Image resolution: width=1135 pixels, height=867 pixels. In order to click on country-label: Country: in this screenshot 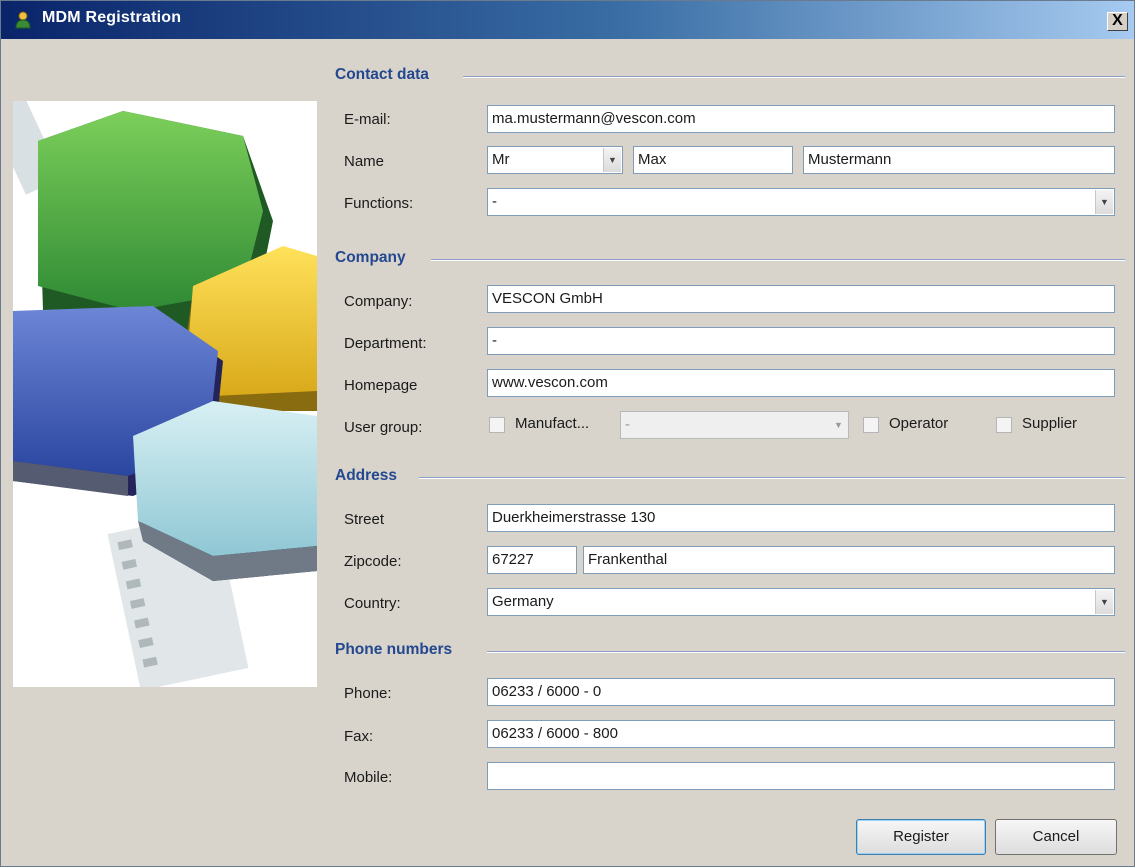, I will do `click(372, 603)`.